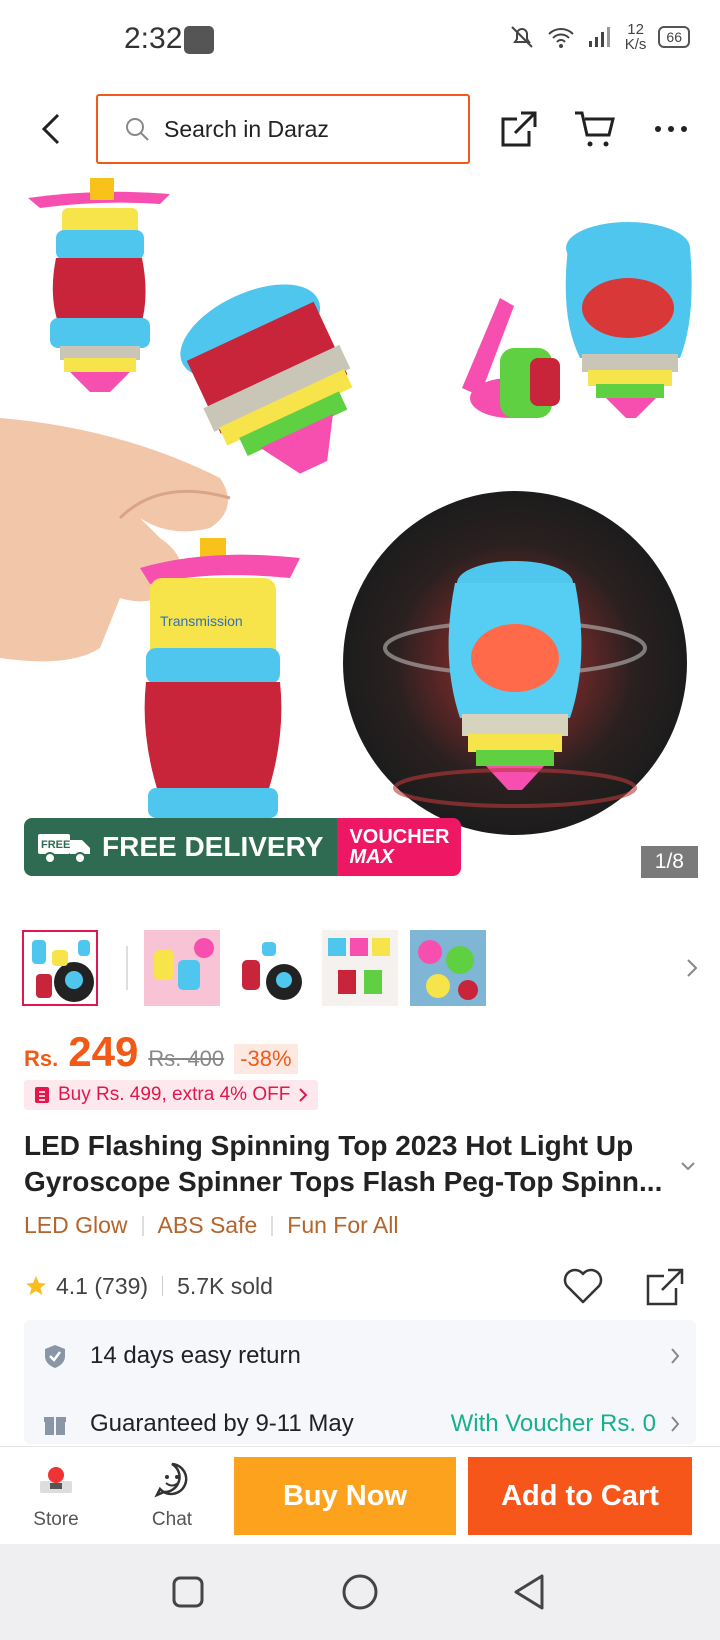 The image size is (720, 1640). I want to click on truck-icon: FREE, so click(64, 849).